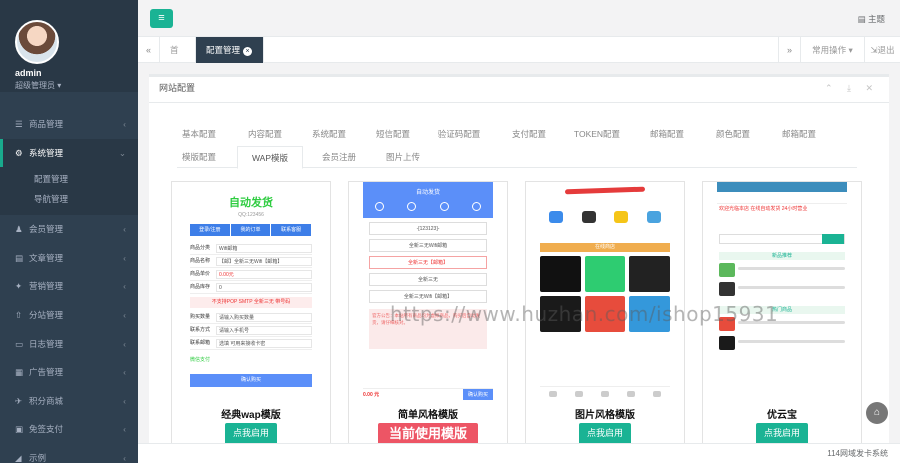 The height and width of the screenshot is (463, 900). I want to click on sidebar-subitem-config: 配置管理, so click(69, 179).